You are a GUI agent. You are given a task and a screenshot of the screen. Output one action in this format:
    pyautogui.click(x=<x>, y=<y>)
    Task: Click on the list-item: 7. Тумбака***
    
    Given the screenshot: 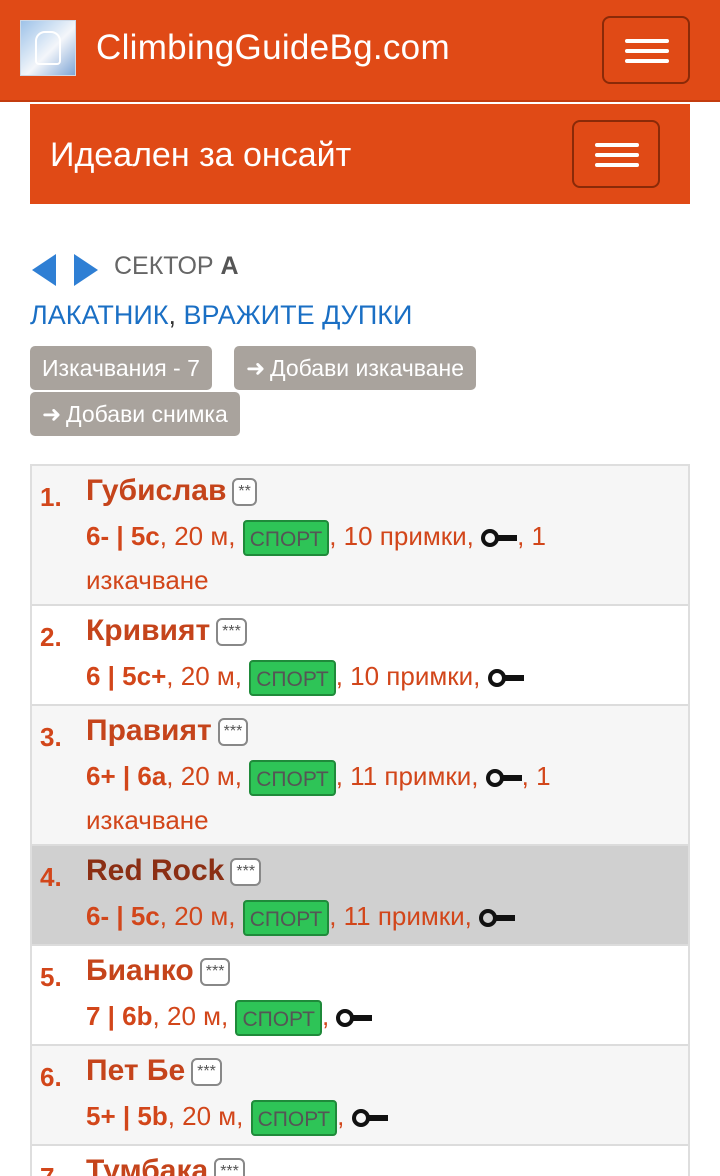 What is the action you would take?
    pyautogui.click(x=360, y=1161)
    